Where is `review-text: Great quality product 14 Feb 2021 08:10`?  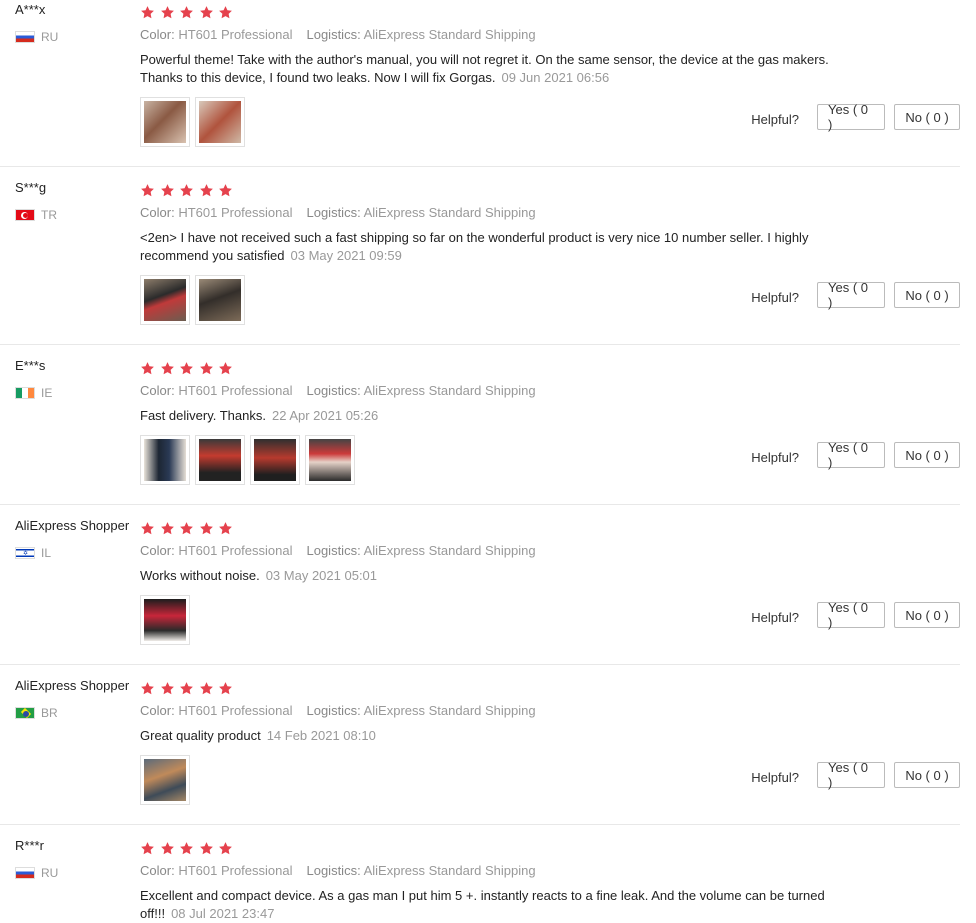 review-text: Great quality product 14 Feb 2021 08:10 is located at coordinates (258, 735).